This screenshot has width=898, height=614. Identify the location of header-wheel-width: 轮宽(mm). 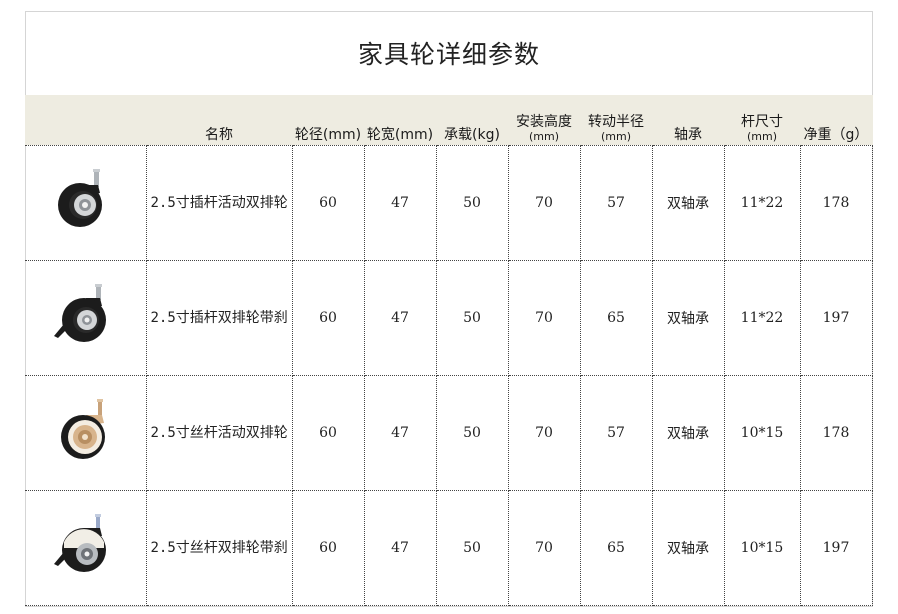
(400, 120).